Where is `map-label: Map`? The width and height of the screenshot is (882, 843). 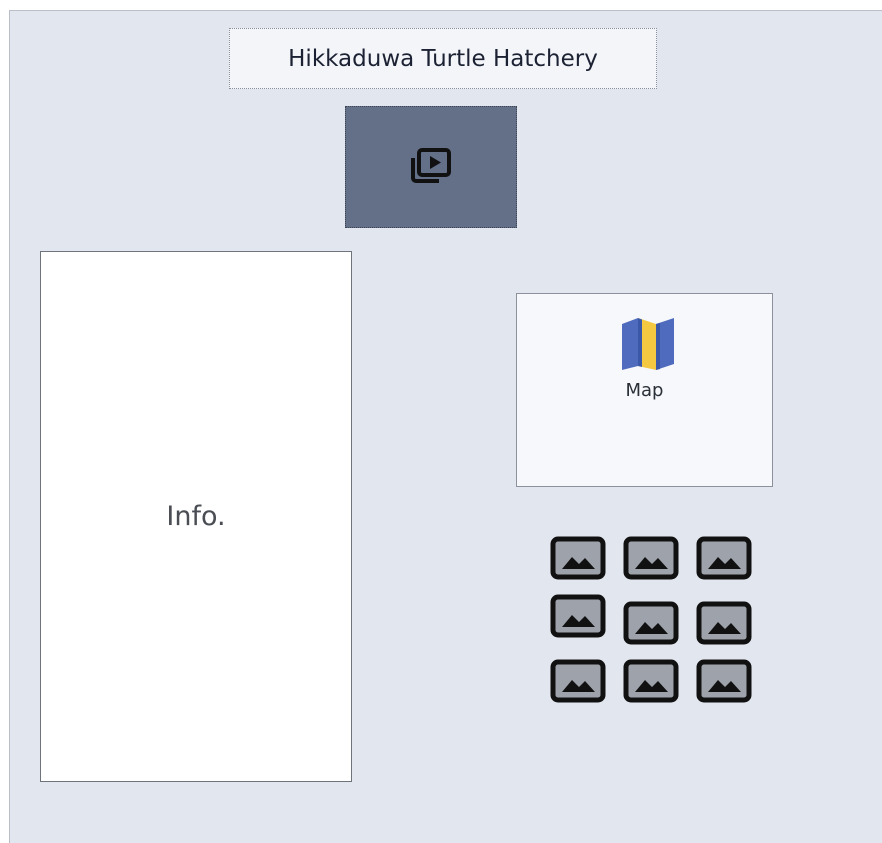
map-label: Map is located at coordinates (644, 390).